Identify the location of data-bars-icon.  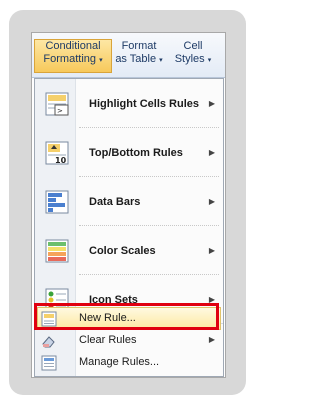
(57, 202).